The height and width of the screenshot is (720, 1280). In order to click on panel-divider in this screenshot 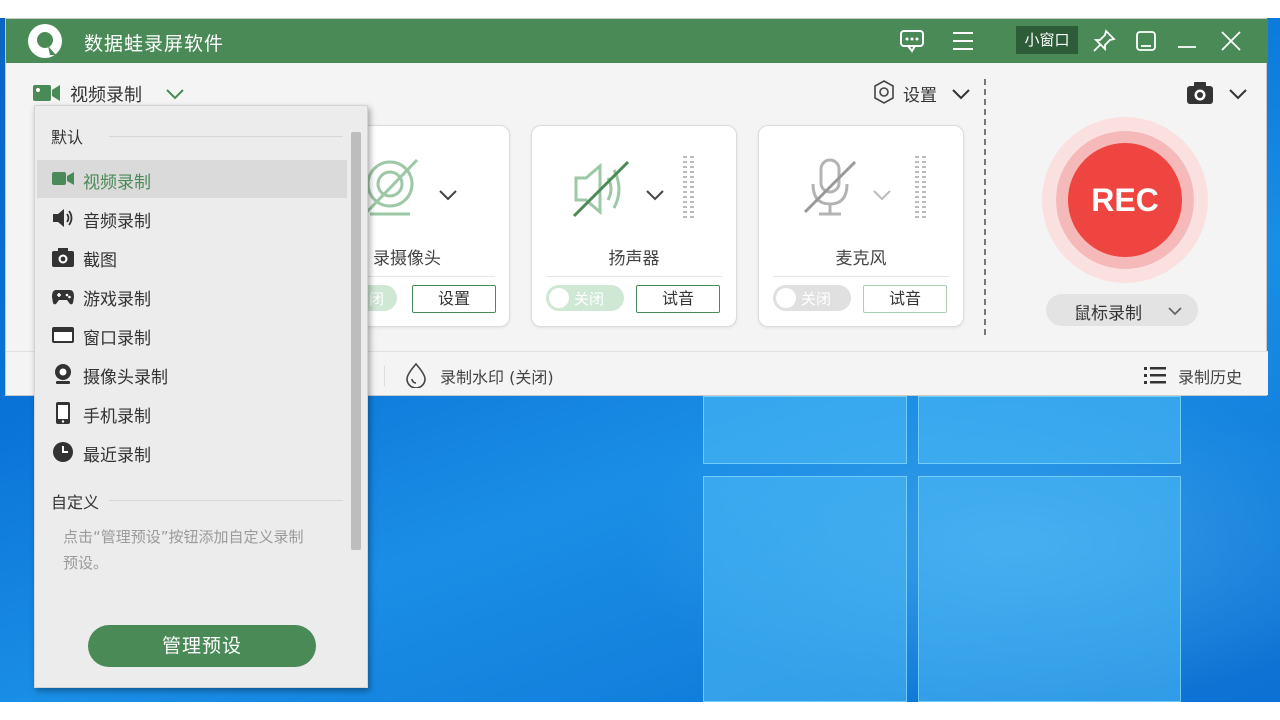, I will do `click(985, 207)`.